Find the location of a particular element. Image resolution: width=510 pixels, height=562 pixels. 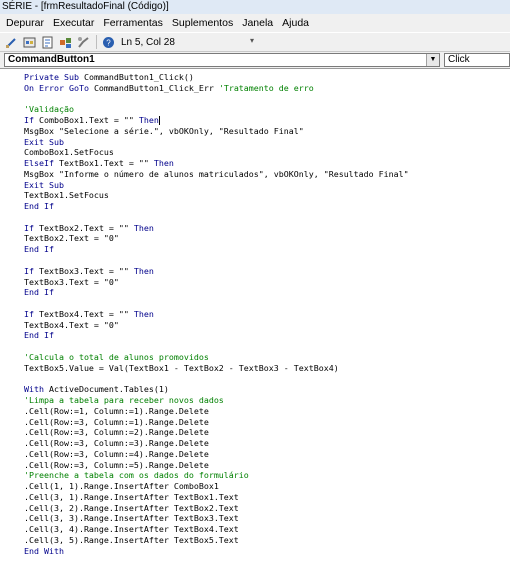

toolbar: ? Ln 5, Col 28 ▾ is located at coordinates (255, 42).